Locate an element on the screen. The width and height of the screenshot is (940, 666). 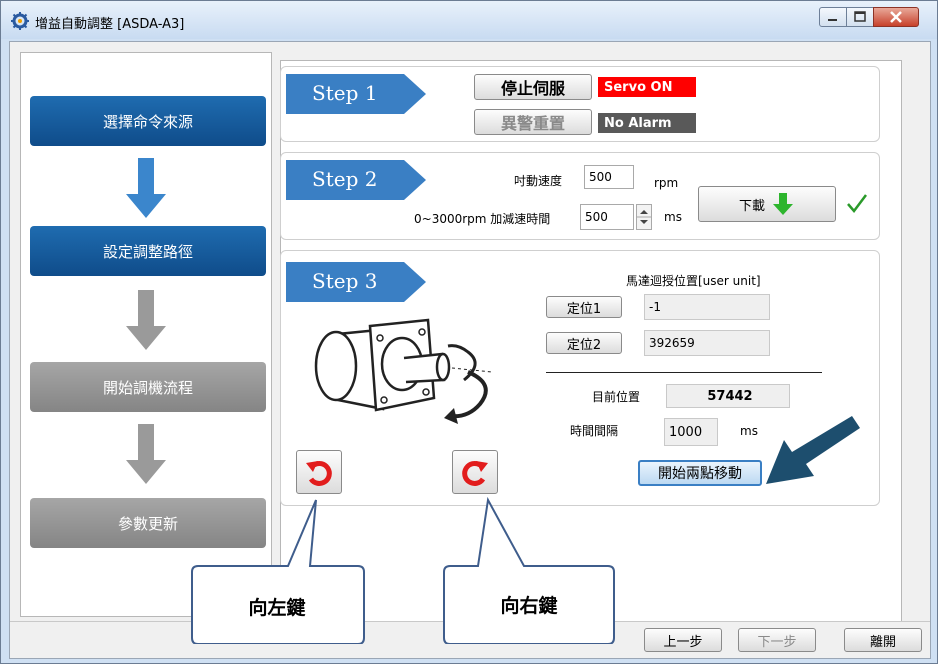
position2-button: 定位2 is located at coordinates (584, 343).